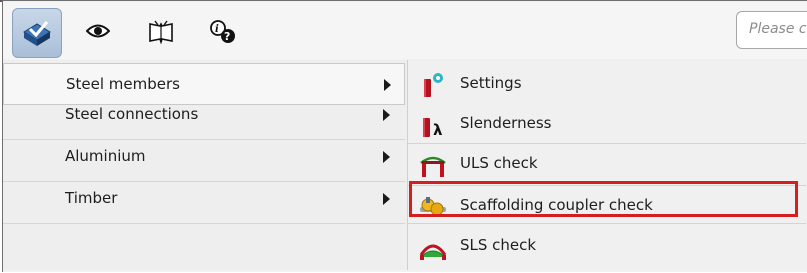 This screenshot has width=807, height=273. What do you see at coordinates (607, 125) in the screenshot?
I see `submenu-item-slenderness: λ Slenderness` at bounding box center [607, 125].